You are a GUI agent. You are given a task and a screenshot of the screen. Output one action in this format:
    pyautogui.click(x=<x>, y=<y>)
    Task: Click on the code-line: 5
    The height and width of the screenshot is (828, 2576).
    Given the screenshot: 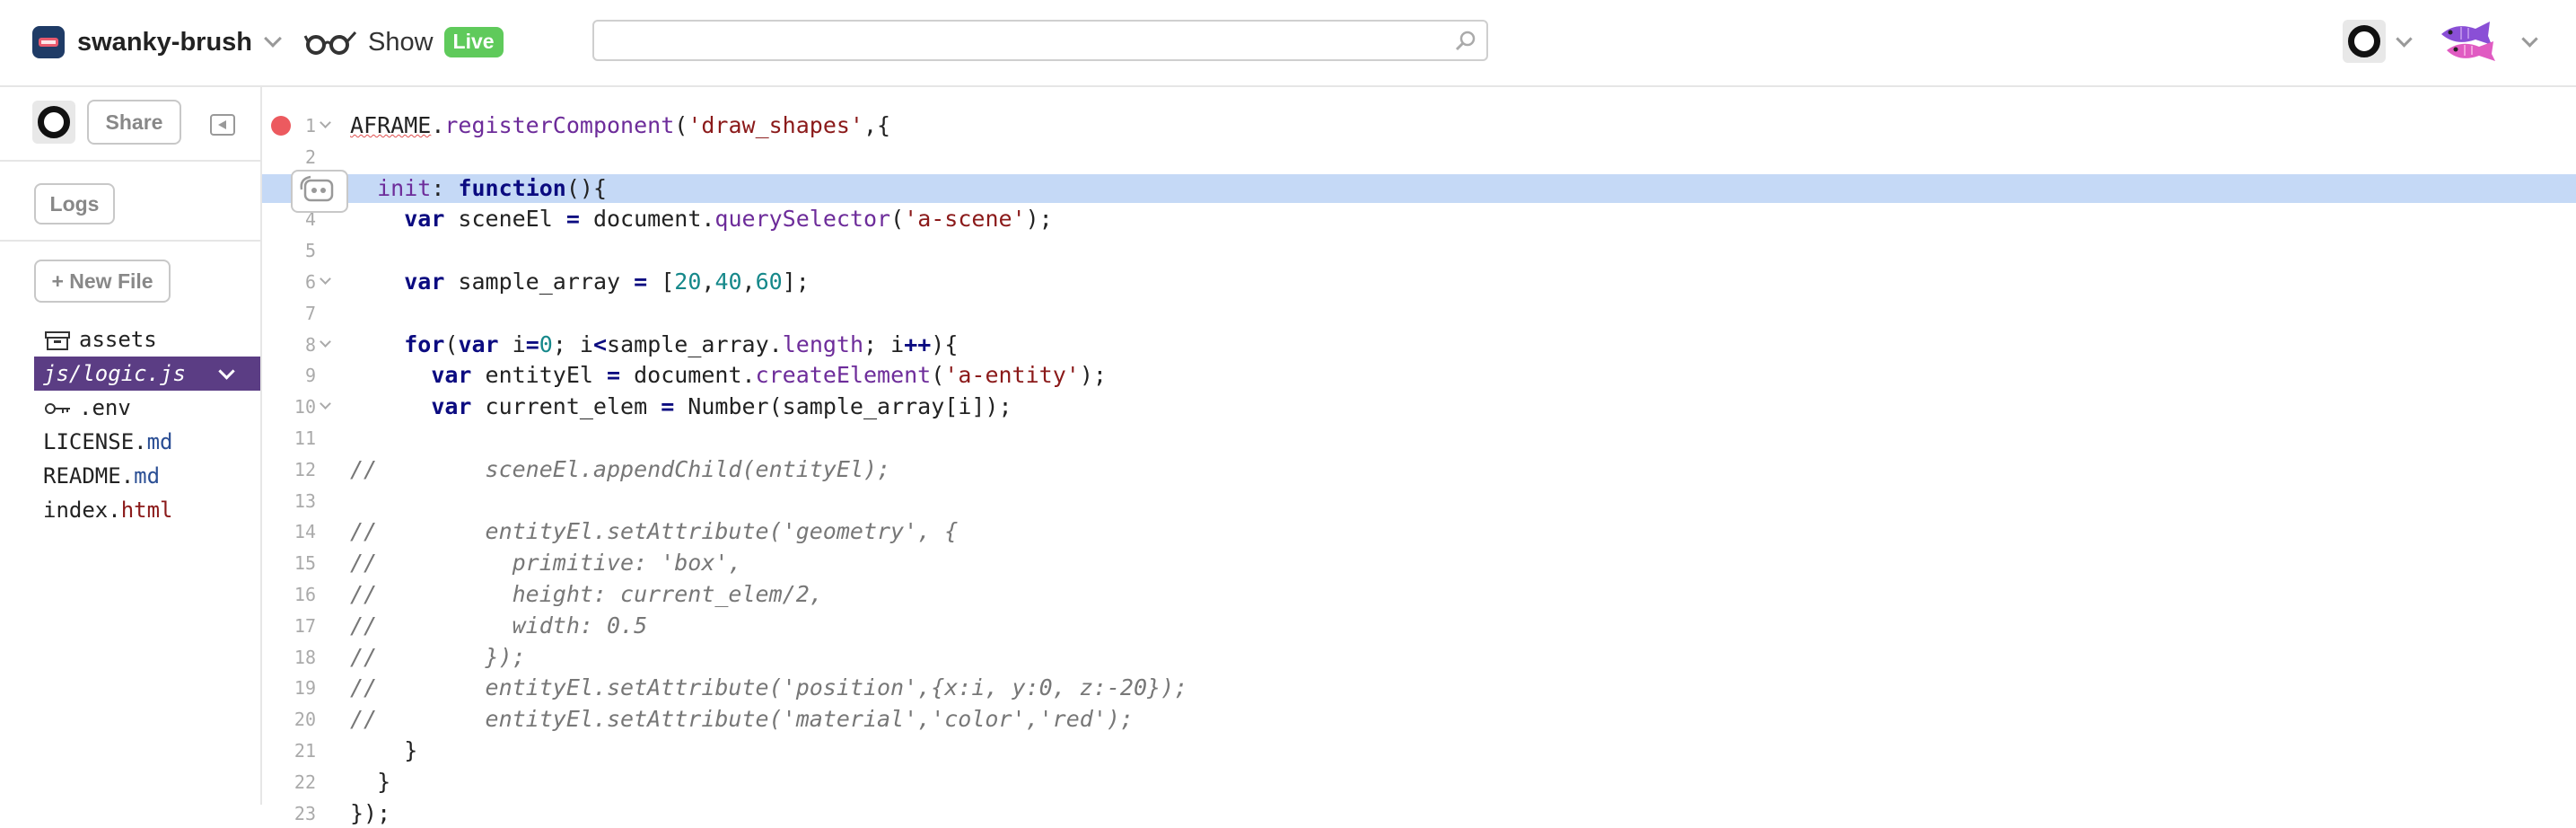 What is the action you would take?
    pyautogui.click(x=1419, y=250)
    